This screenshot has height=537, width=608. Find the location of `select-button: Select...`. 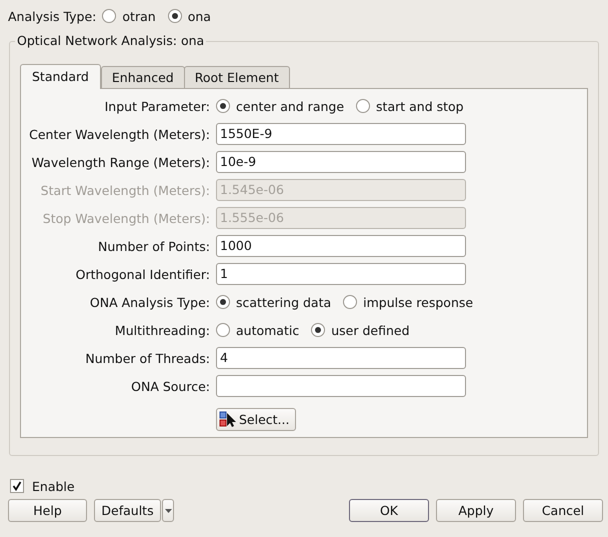

select-button: Select... is located at coordinates (256, 419).